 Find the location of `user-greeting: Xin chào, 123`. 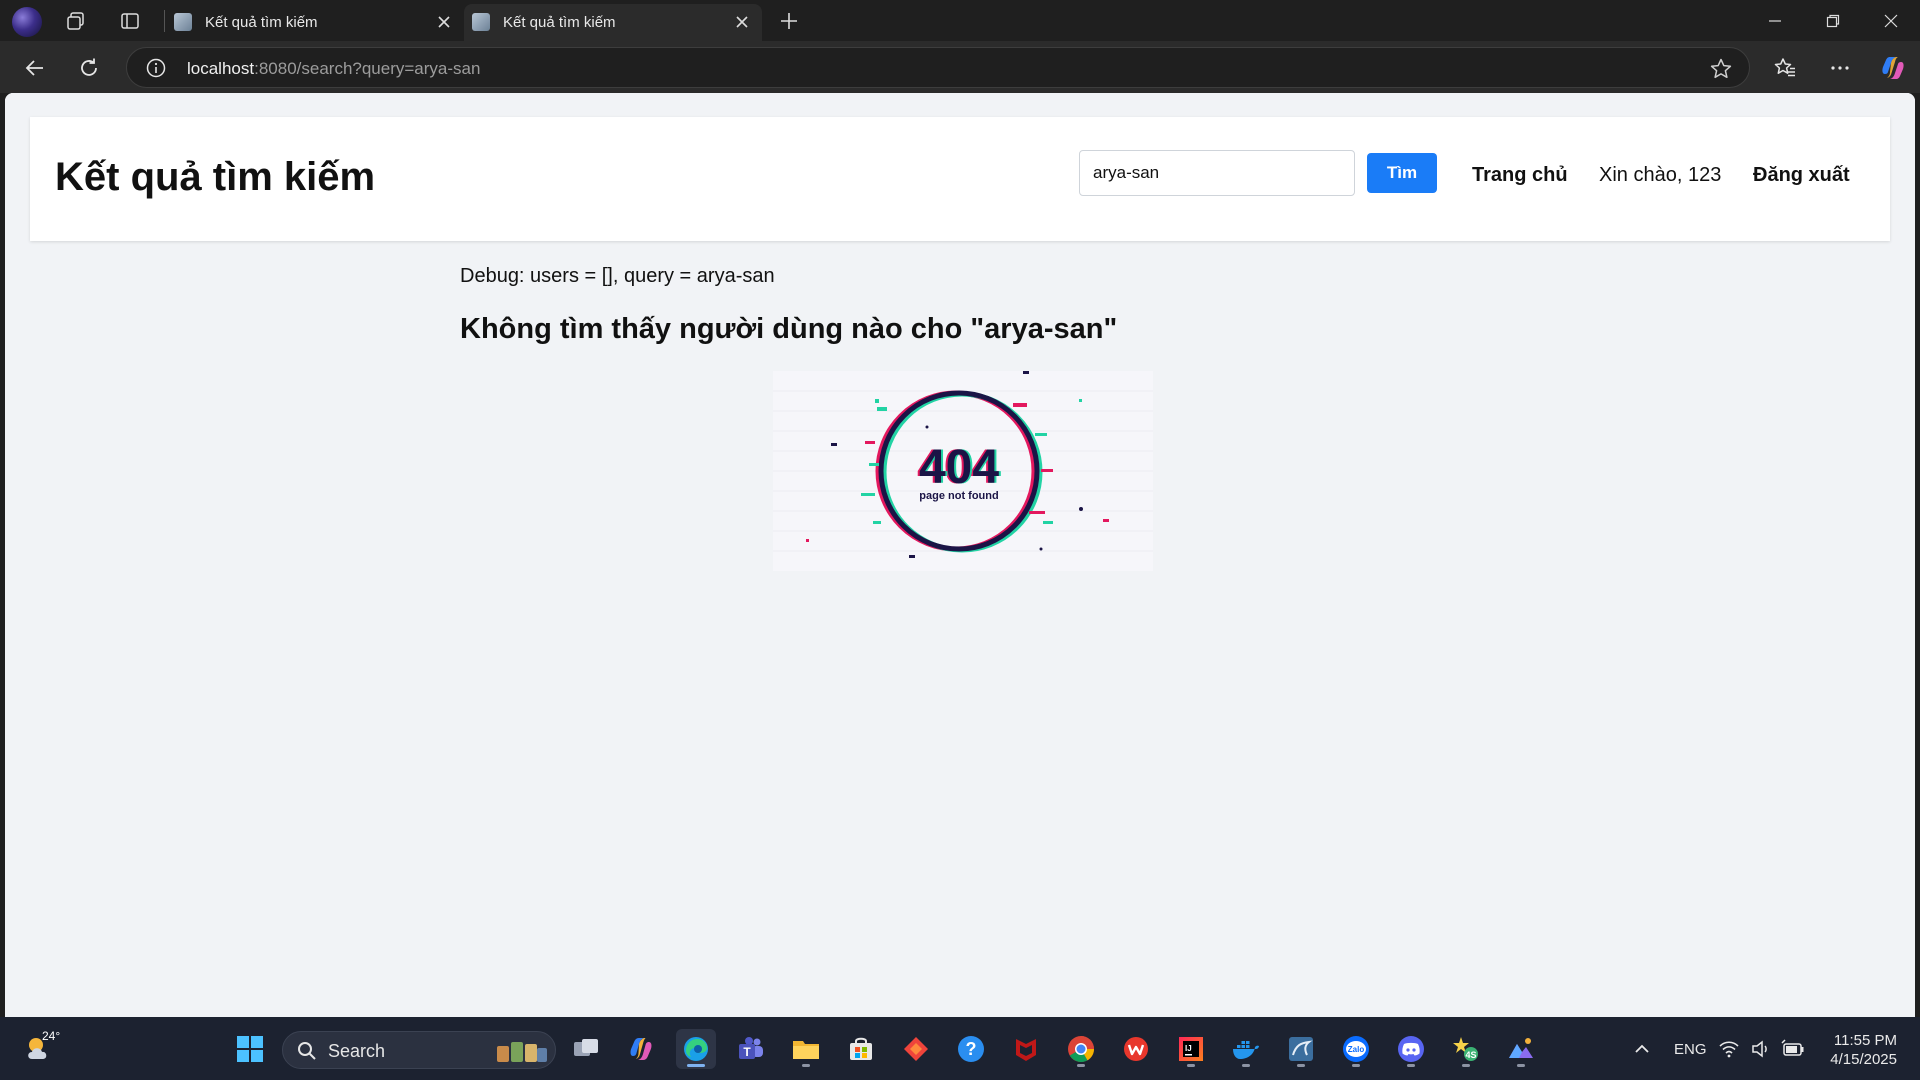

user-greeting: Xin chào, 123 is located at coordinates (1660, 175).